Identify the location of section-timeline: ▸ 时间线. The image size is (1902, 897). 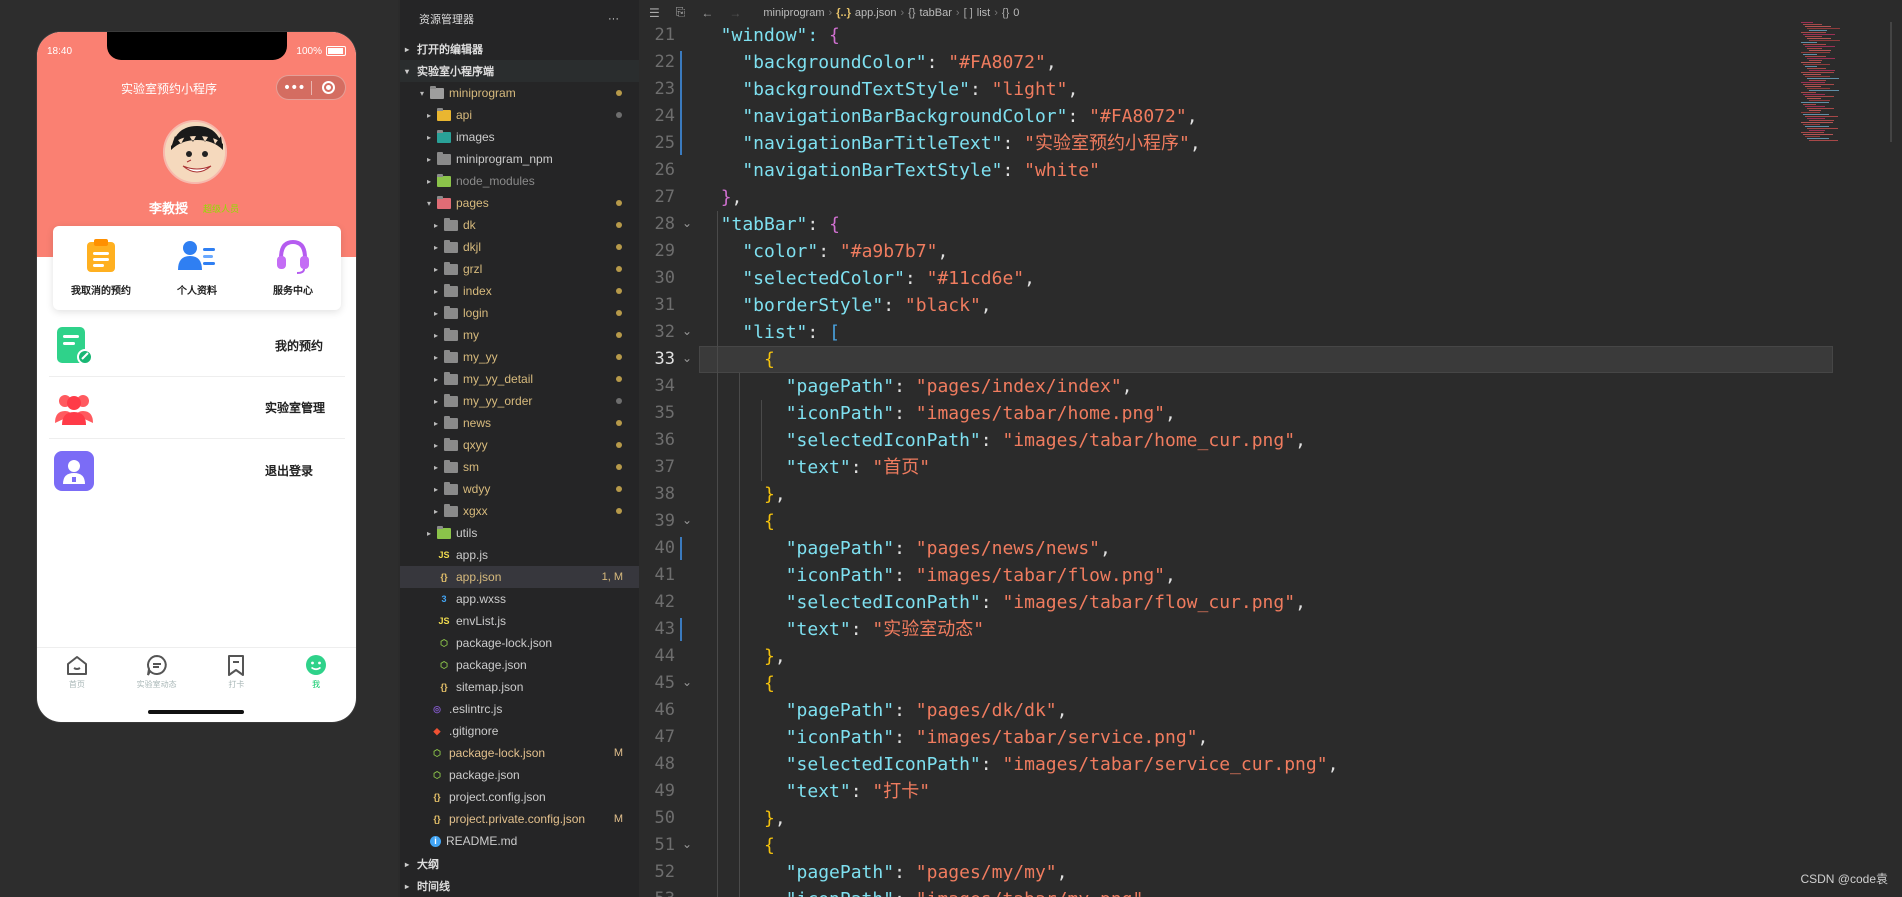
(519, 886).